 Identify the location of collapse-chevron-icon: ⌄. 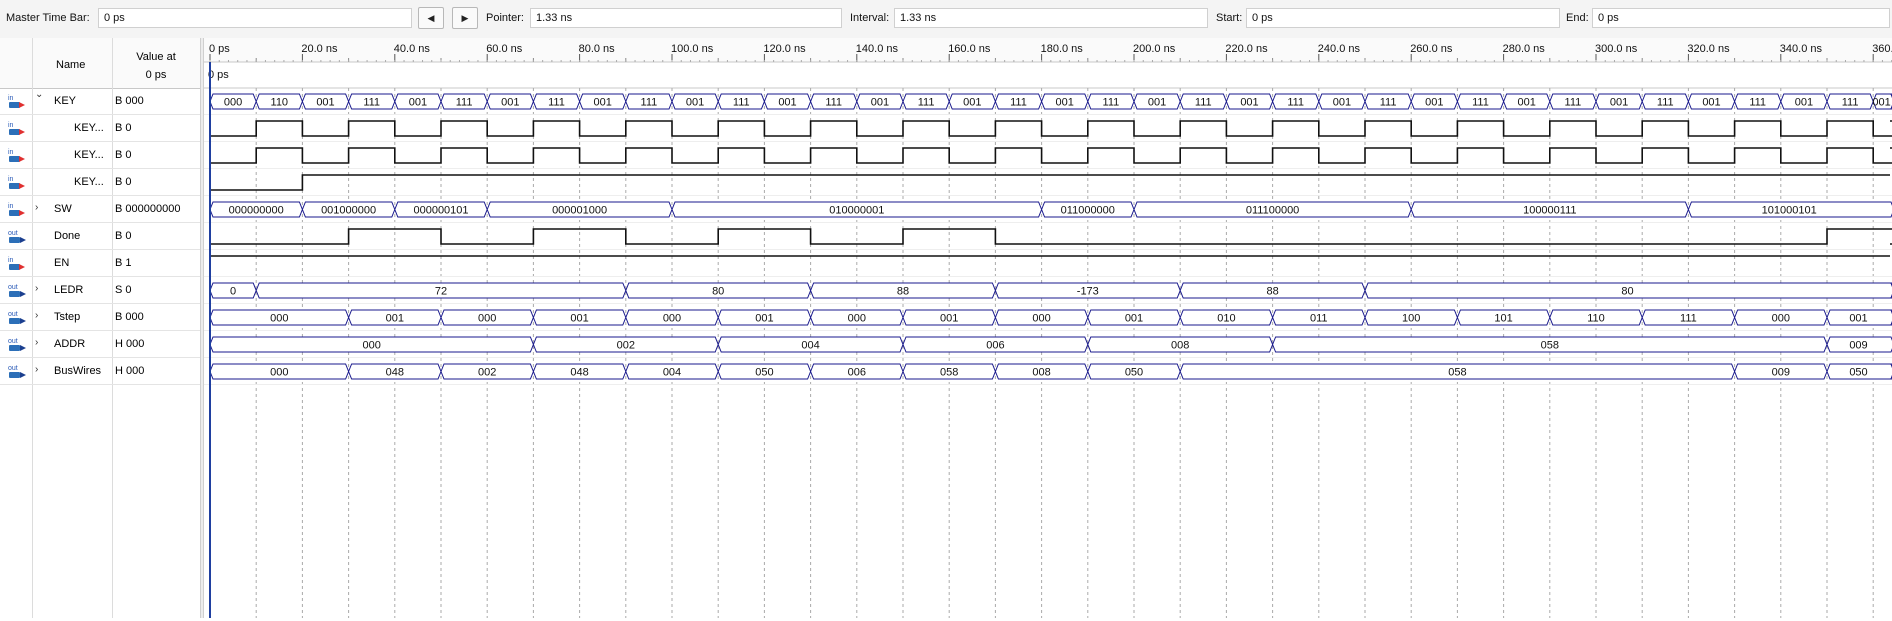
(39, 94).